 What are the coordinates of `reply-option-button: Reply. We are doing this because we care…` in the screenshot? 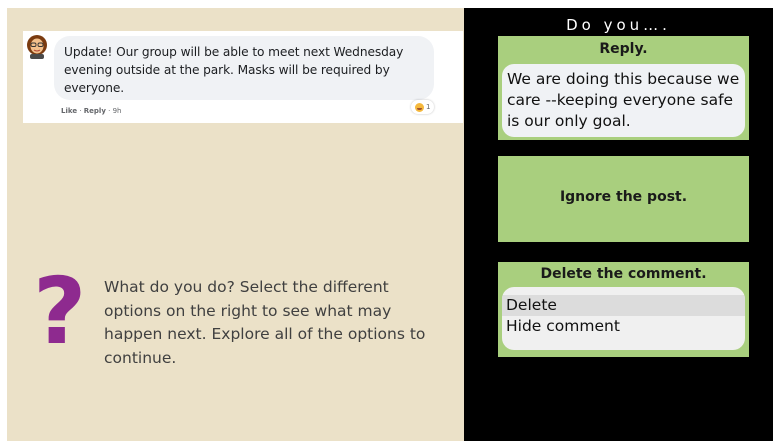 It's located at (623, 88).